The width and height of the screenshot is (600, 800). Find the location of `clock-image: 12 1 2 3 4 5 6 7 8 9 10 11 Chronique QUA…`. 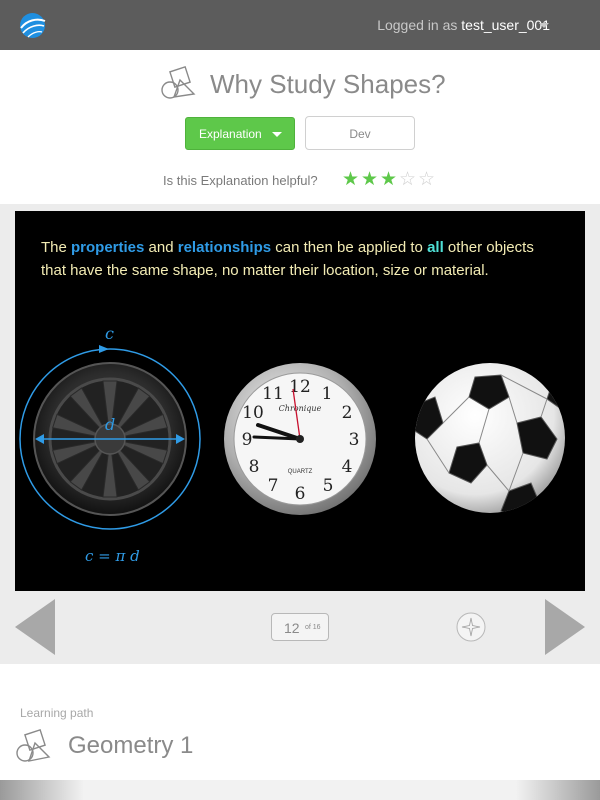

clock-image: 12 1 2 3 4 5 6 7 8 9 10 11 Chronique QUA… is located at coordinates (300, 439).